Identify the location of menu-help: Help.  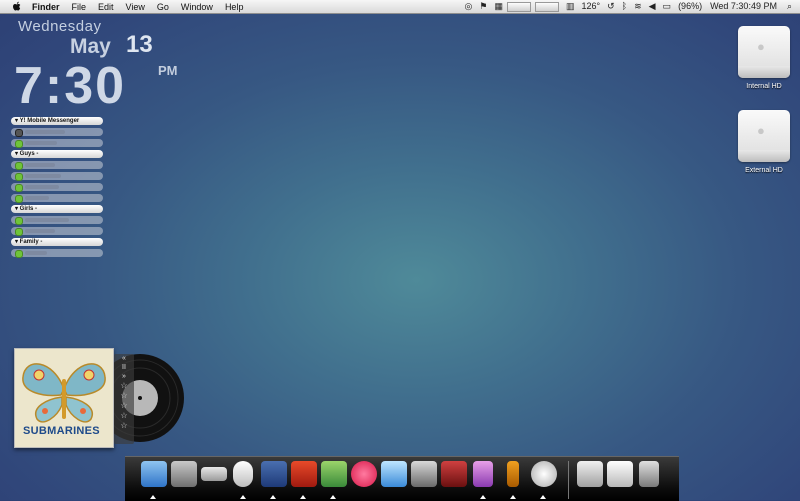
(234, 7).